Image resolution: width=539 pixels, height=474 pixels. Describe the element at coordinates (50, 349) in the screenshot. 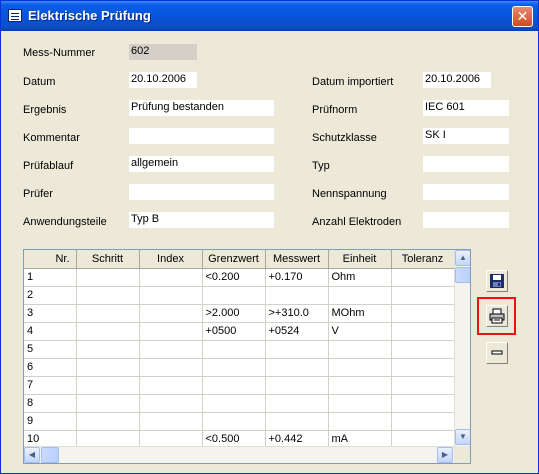

I see `cell-nr: 5` at that location.